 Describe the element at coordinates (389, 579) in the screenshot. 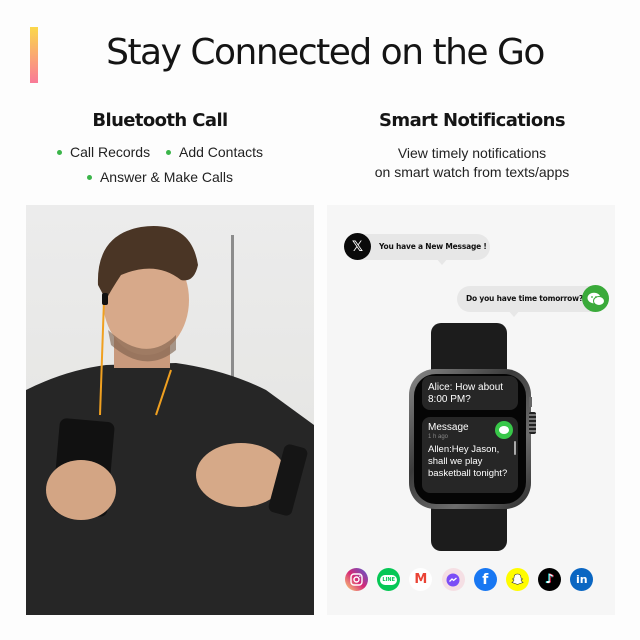

I see `line-icon: LINE` at that location.